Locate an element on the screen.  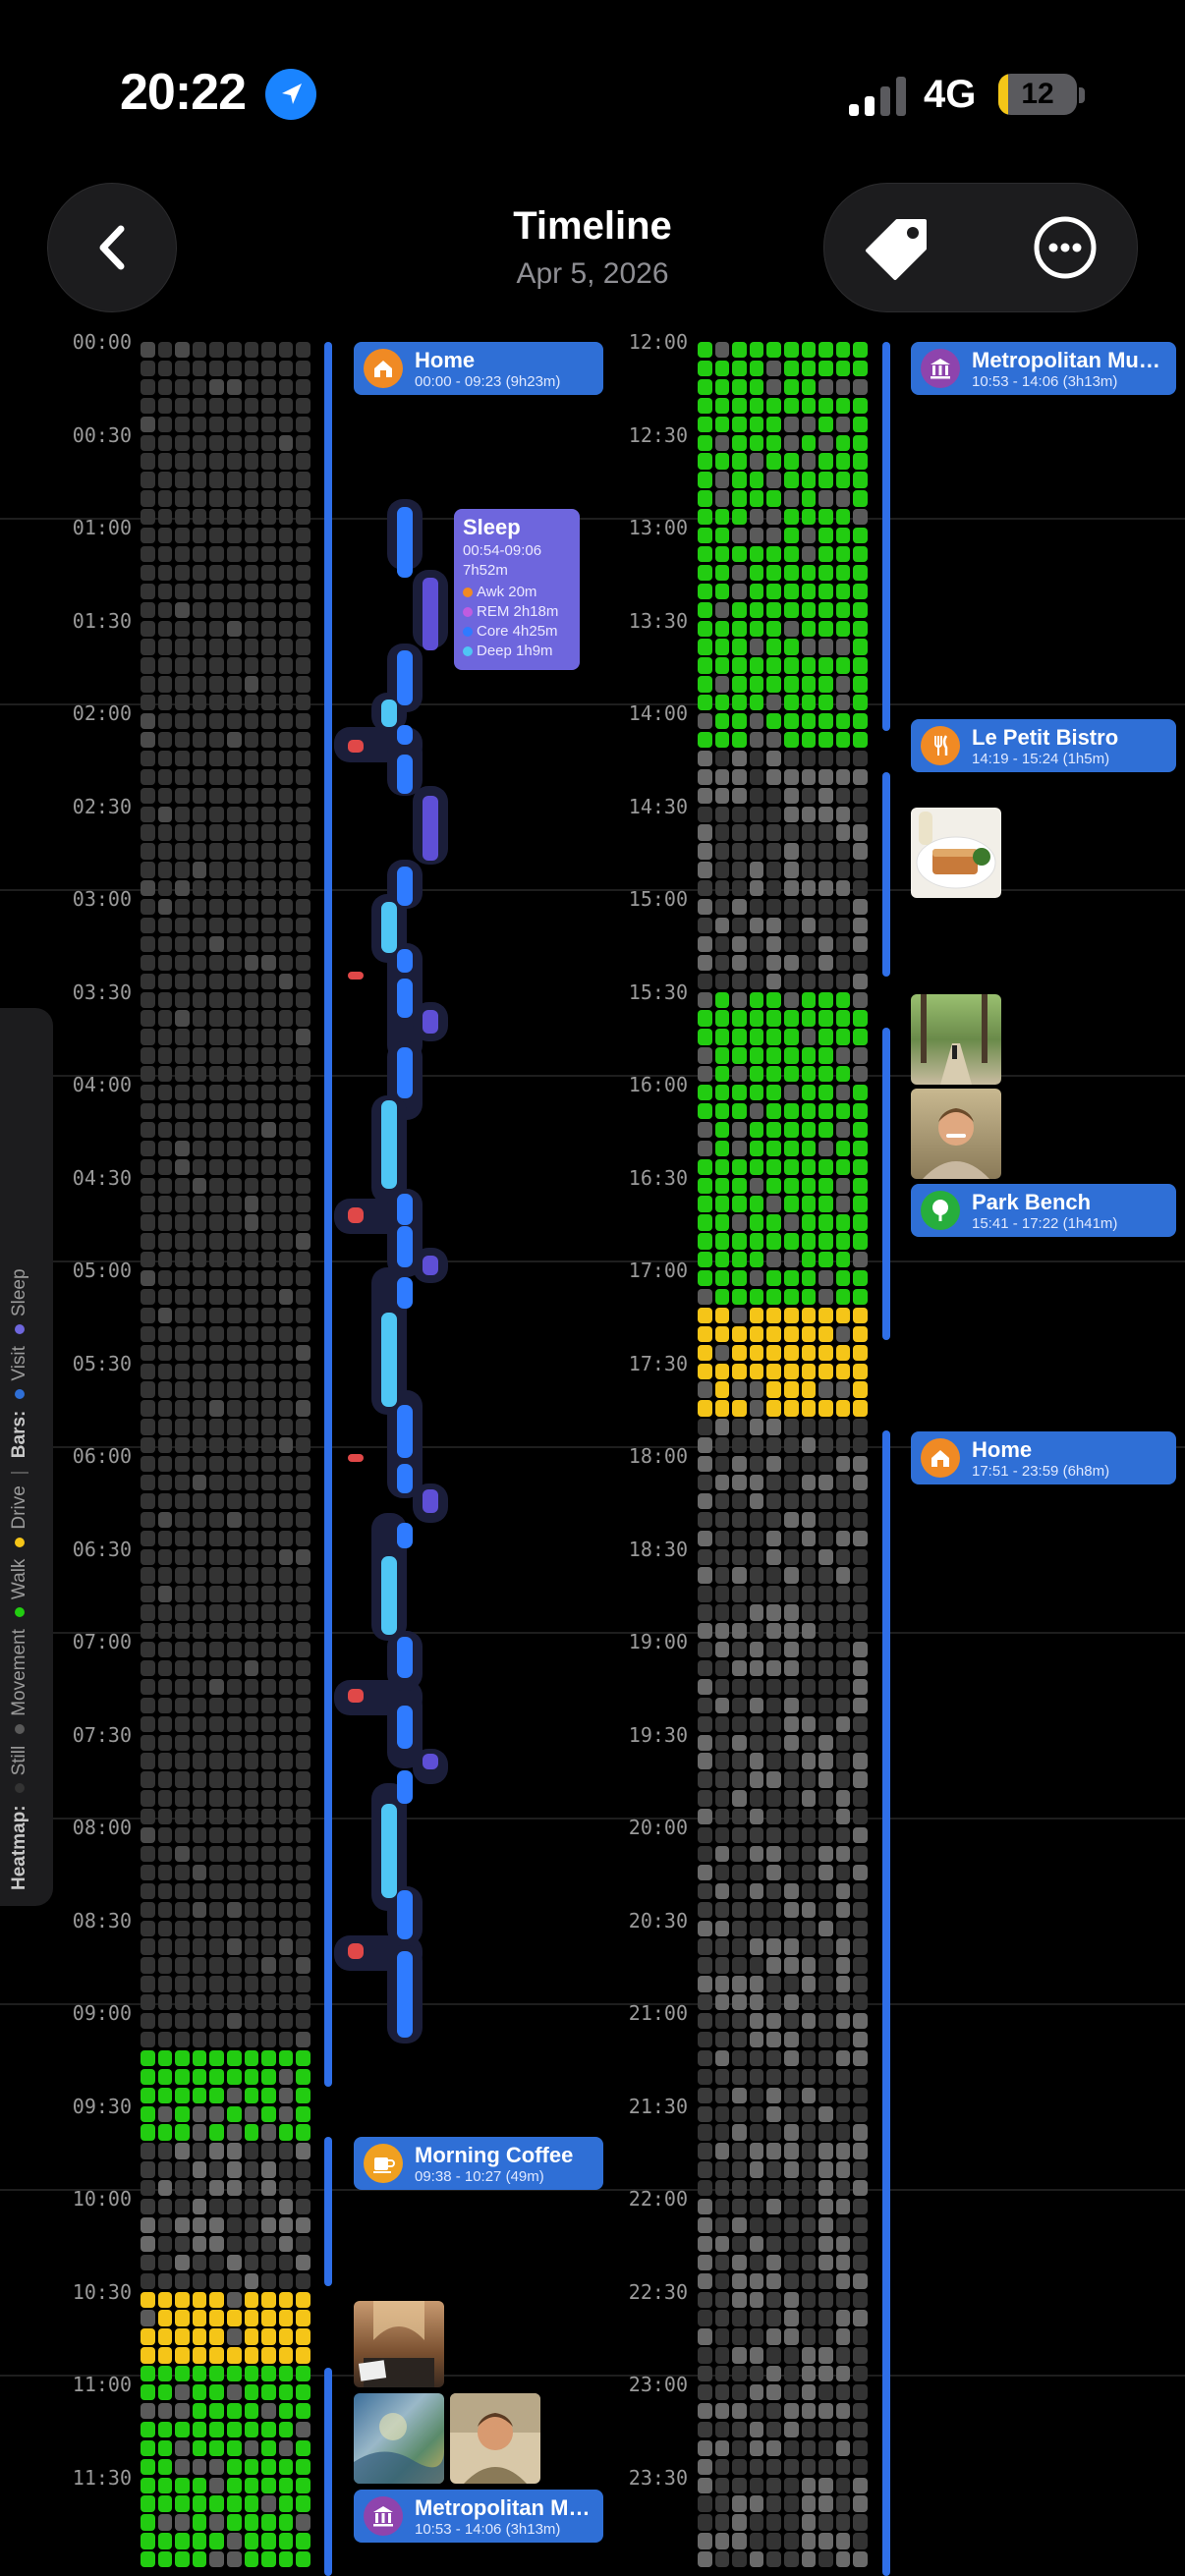
photo-selfie is located at coordinates (495, 2438).